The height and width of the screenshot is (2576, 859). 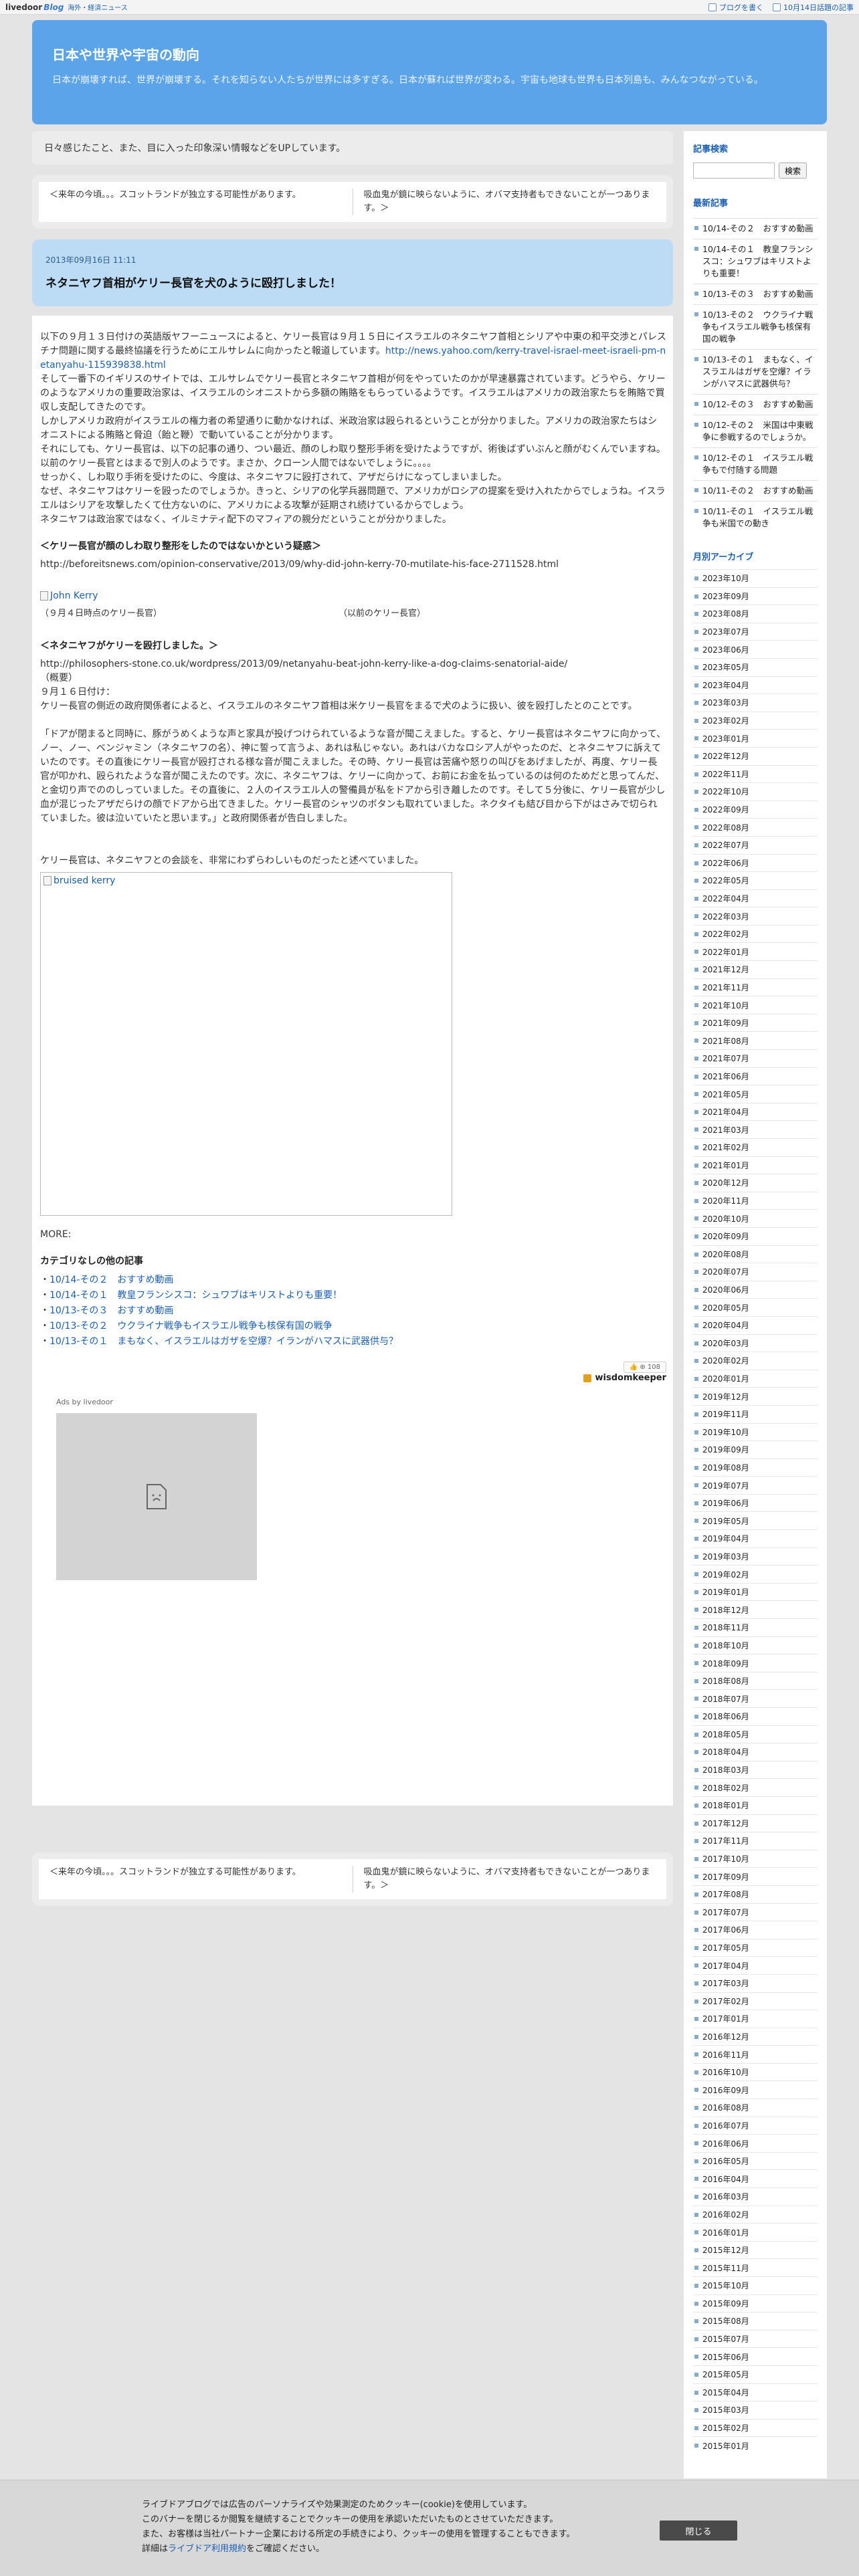 What do you see at coordinates (725, 952) in the screenshot?
I see `archive-link: 2022年01月` at bounding box center [725, 952].